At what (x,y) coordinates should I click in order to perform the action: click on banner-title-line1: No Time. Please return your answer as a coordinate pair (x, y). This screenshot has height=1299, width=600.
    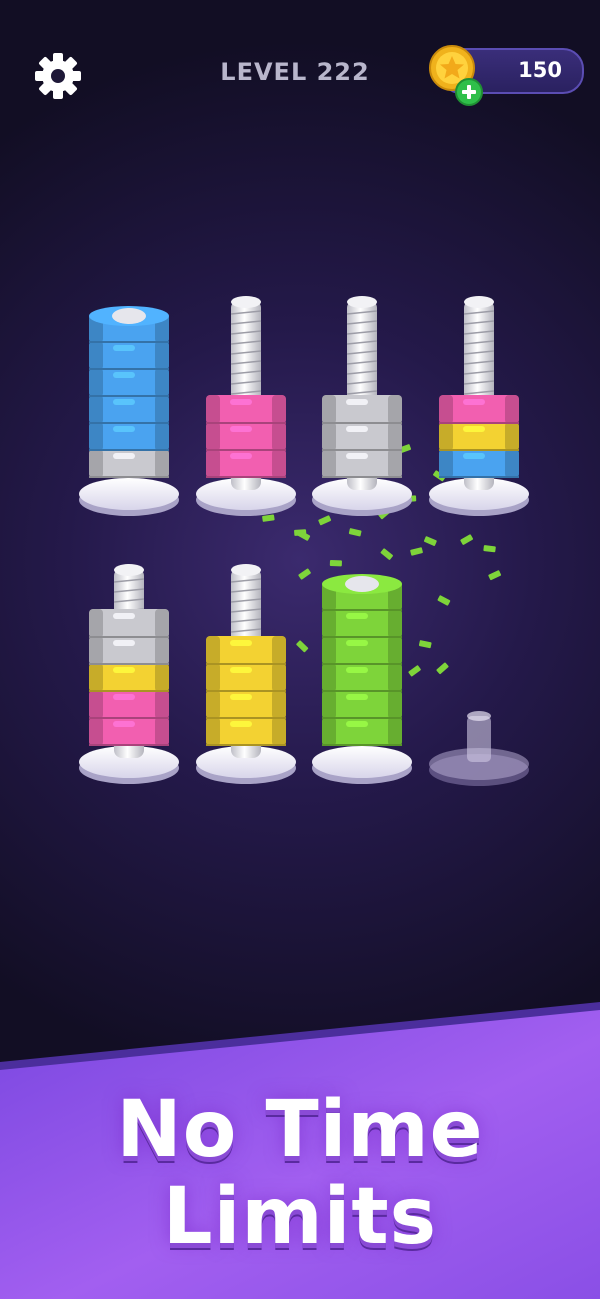
    Looking at the image, I should click on (300, 1130).